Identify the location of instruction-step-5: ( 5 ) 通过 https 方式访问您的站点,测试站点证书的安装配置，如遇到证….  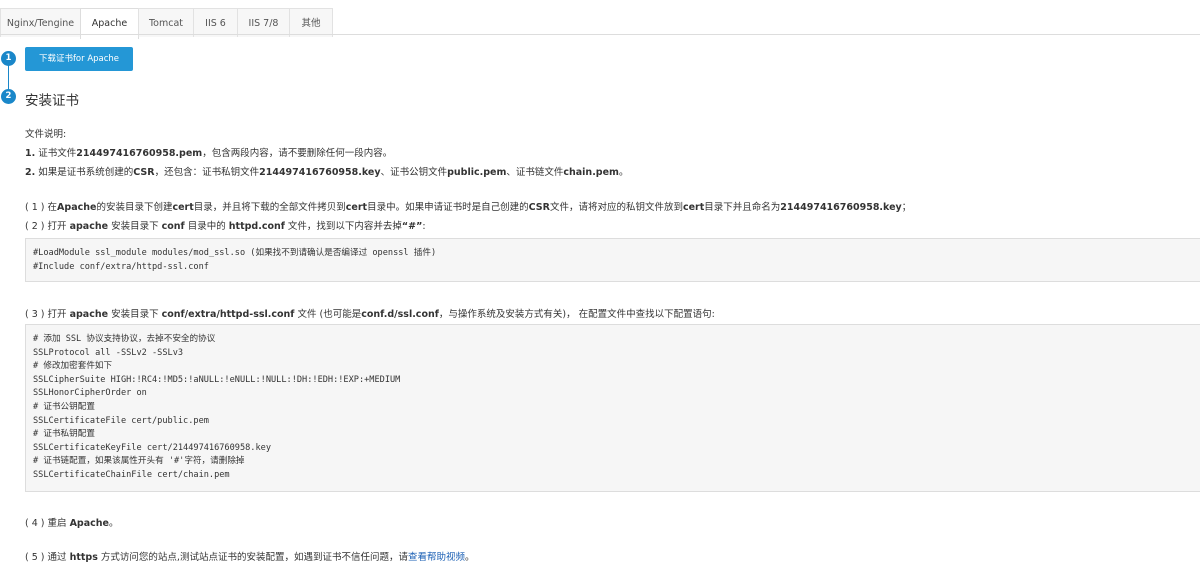
(249, 556).